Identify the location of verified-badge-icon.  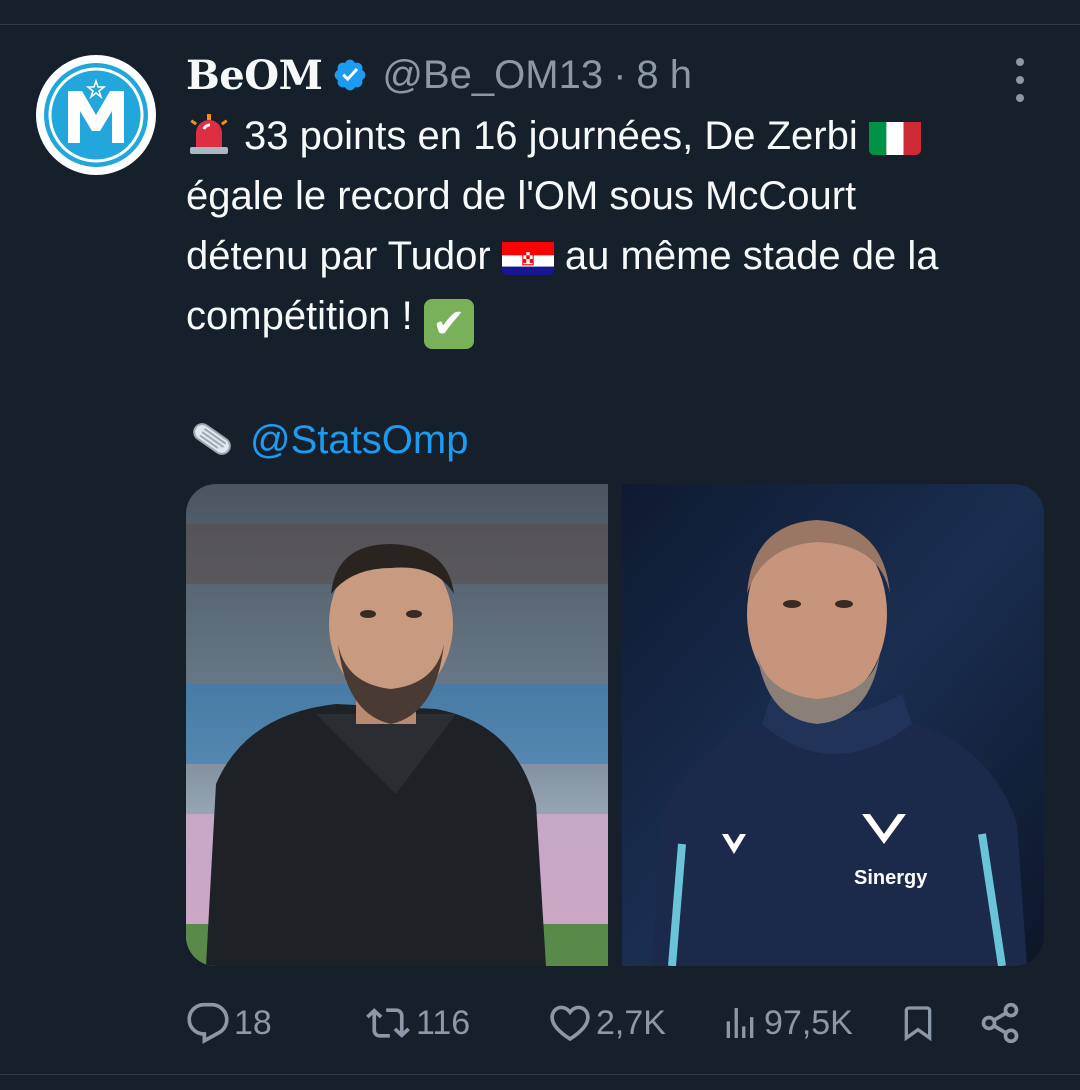
(350, 75).